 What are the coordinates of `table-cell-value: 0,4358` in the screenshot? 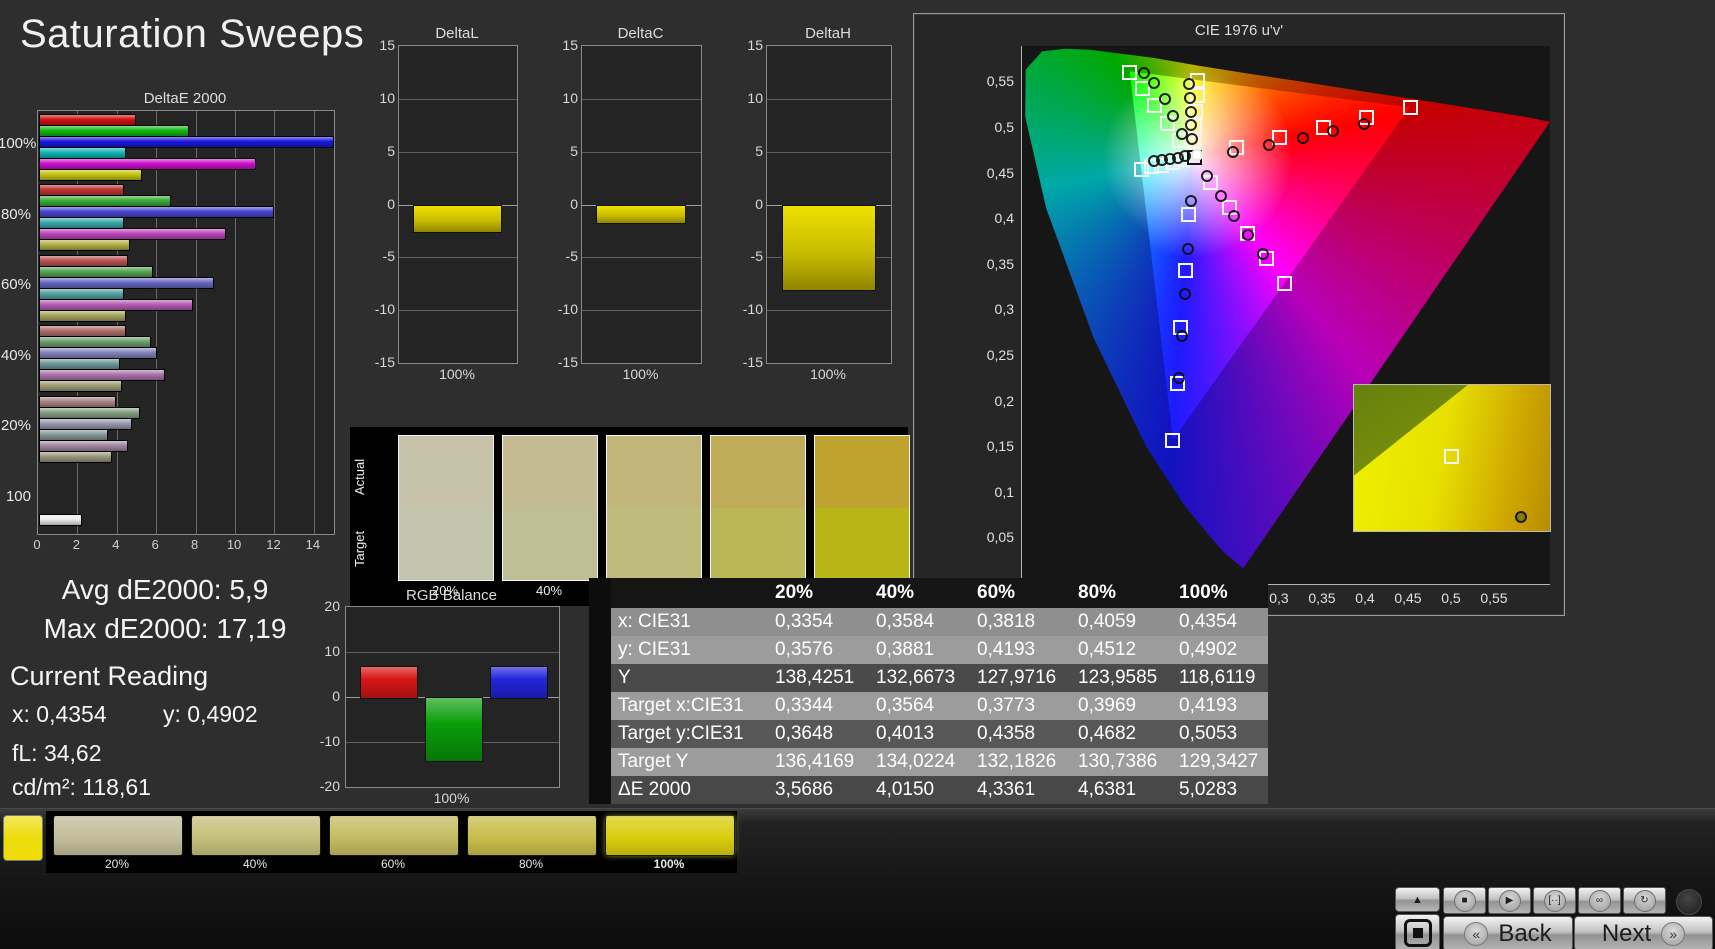 It's located at (1006, 733).